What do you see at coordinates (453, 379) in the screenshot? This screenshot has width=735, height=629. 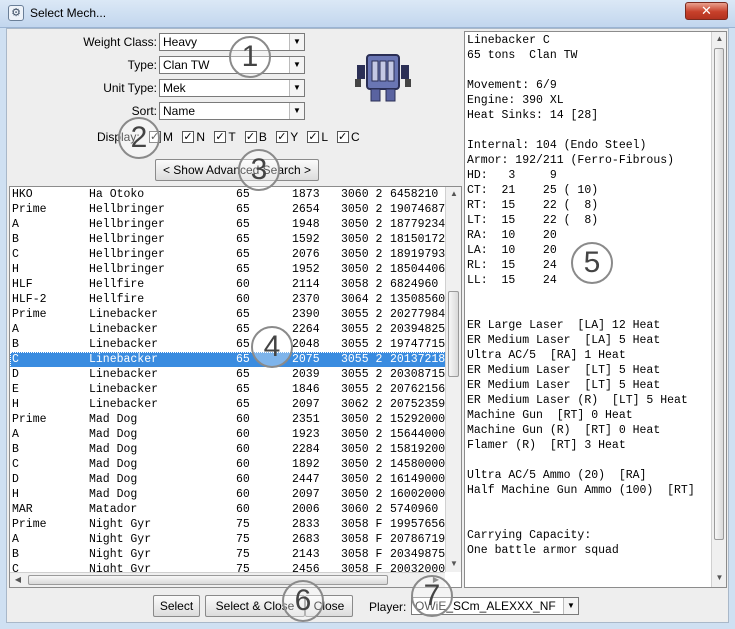 I see `mech-list-vertical-scrollbar: ▲ ▼` at bounding box center [453, 379].